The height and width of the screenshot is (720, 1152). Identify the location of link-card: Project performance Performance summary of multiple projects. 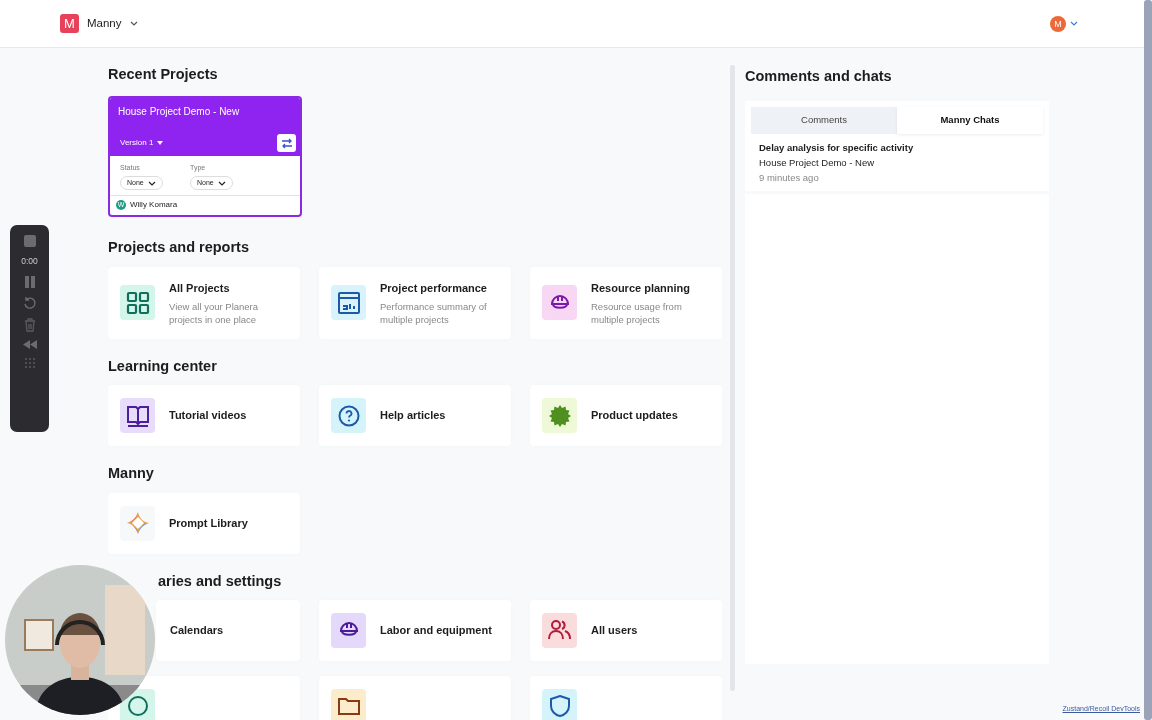
(415, 302).